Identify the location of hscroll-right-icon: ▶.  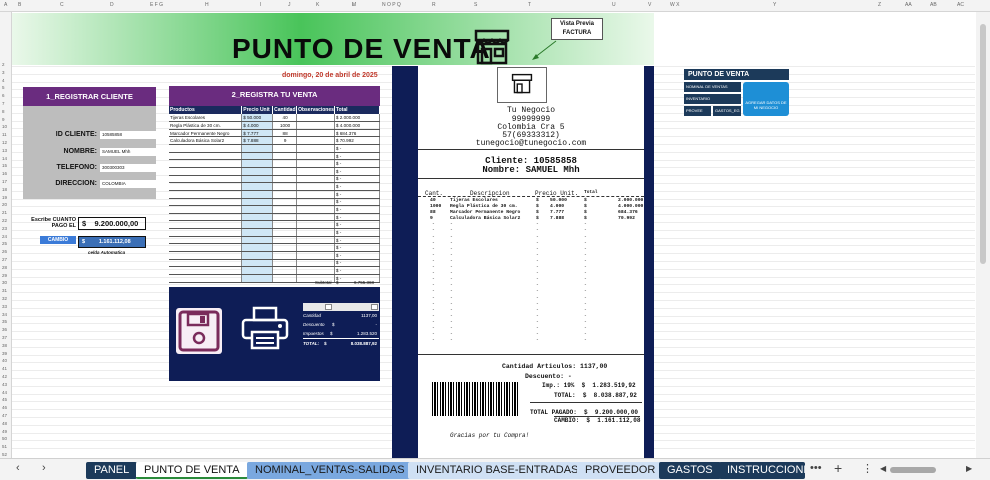
(969, 468).